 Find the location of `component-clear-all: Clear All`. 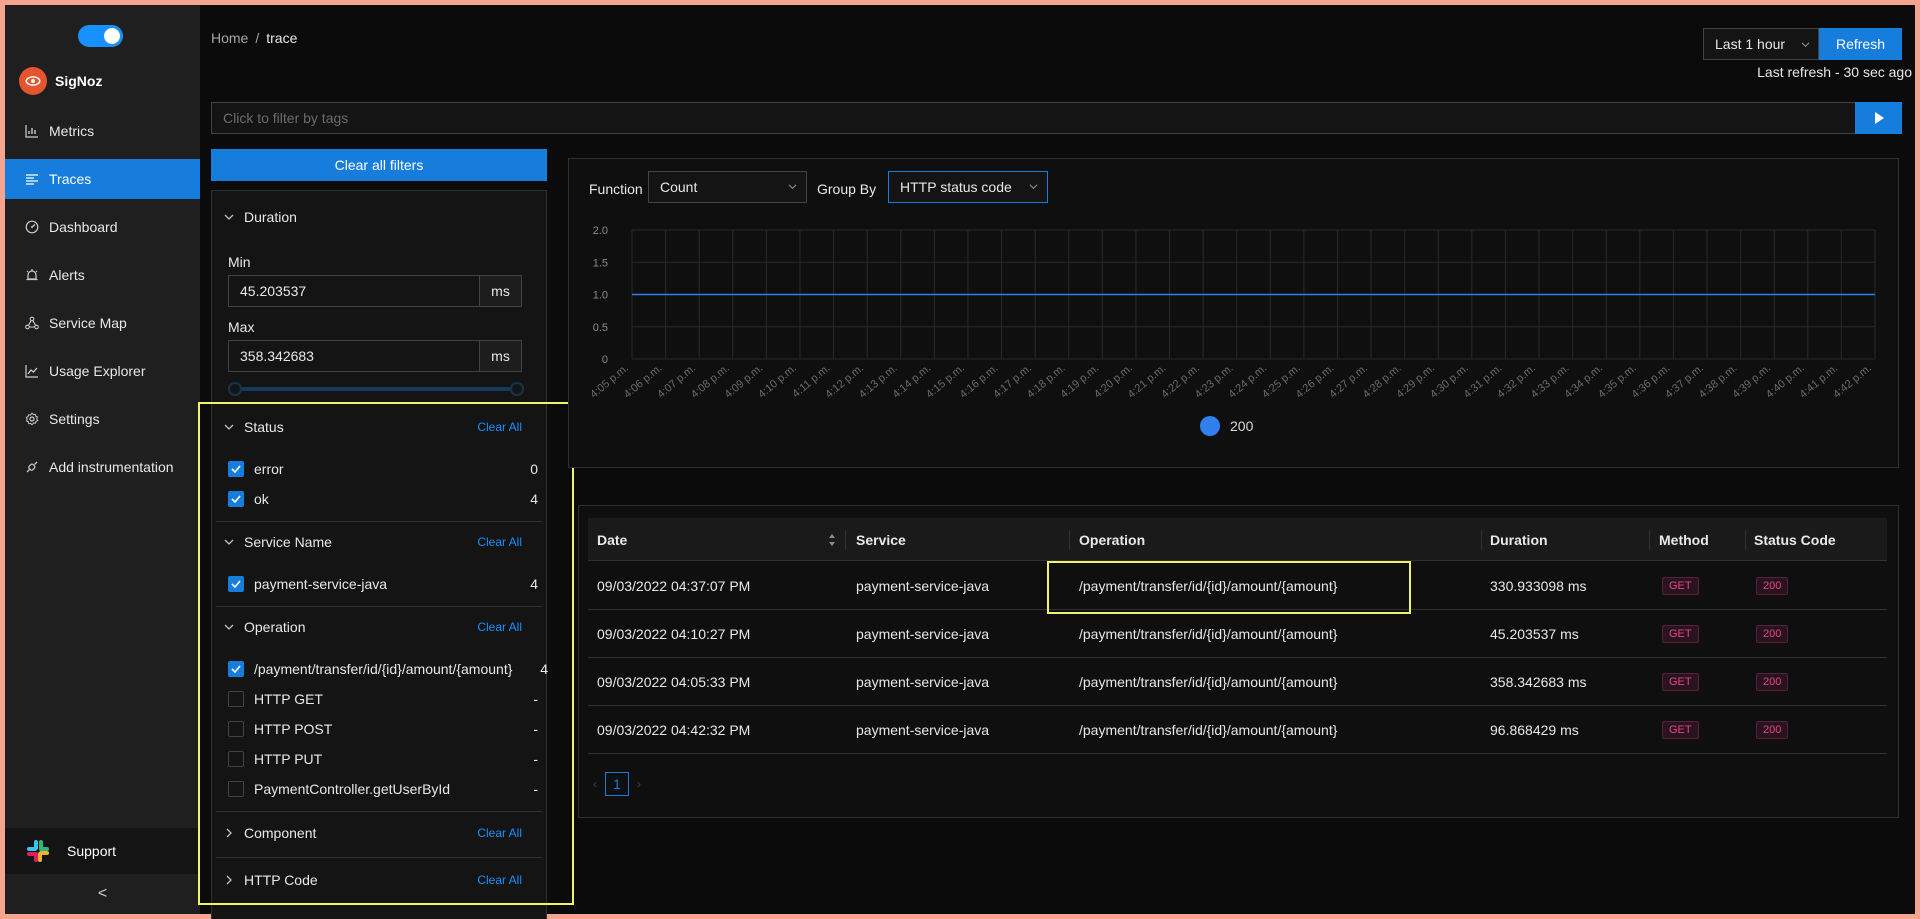

component-clear-all: Clear All is located at coordinates (499, 833).